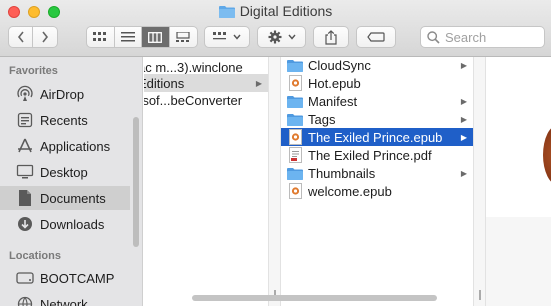 The height and width of the screenshot is (306, 551). What do you see at coordinates (62, 94) in the screenshot?
I see `sidebar-item-label: AirDrop` at bounding box center [62, 94].